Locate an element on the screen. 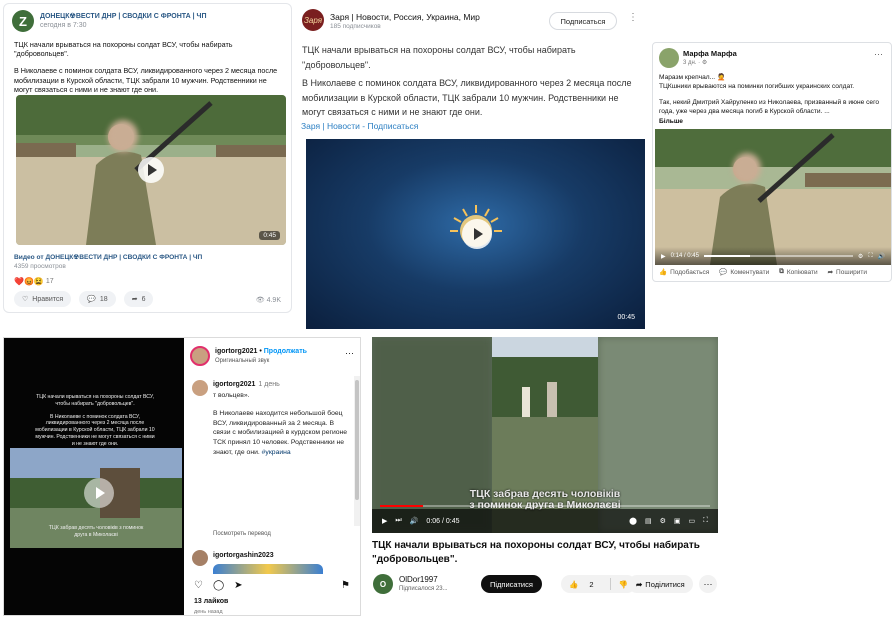  fb-comment-button: 💬 Коментувати is located at coordinates (744, 272).